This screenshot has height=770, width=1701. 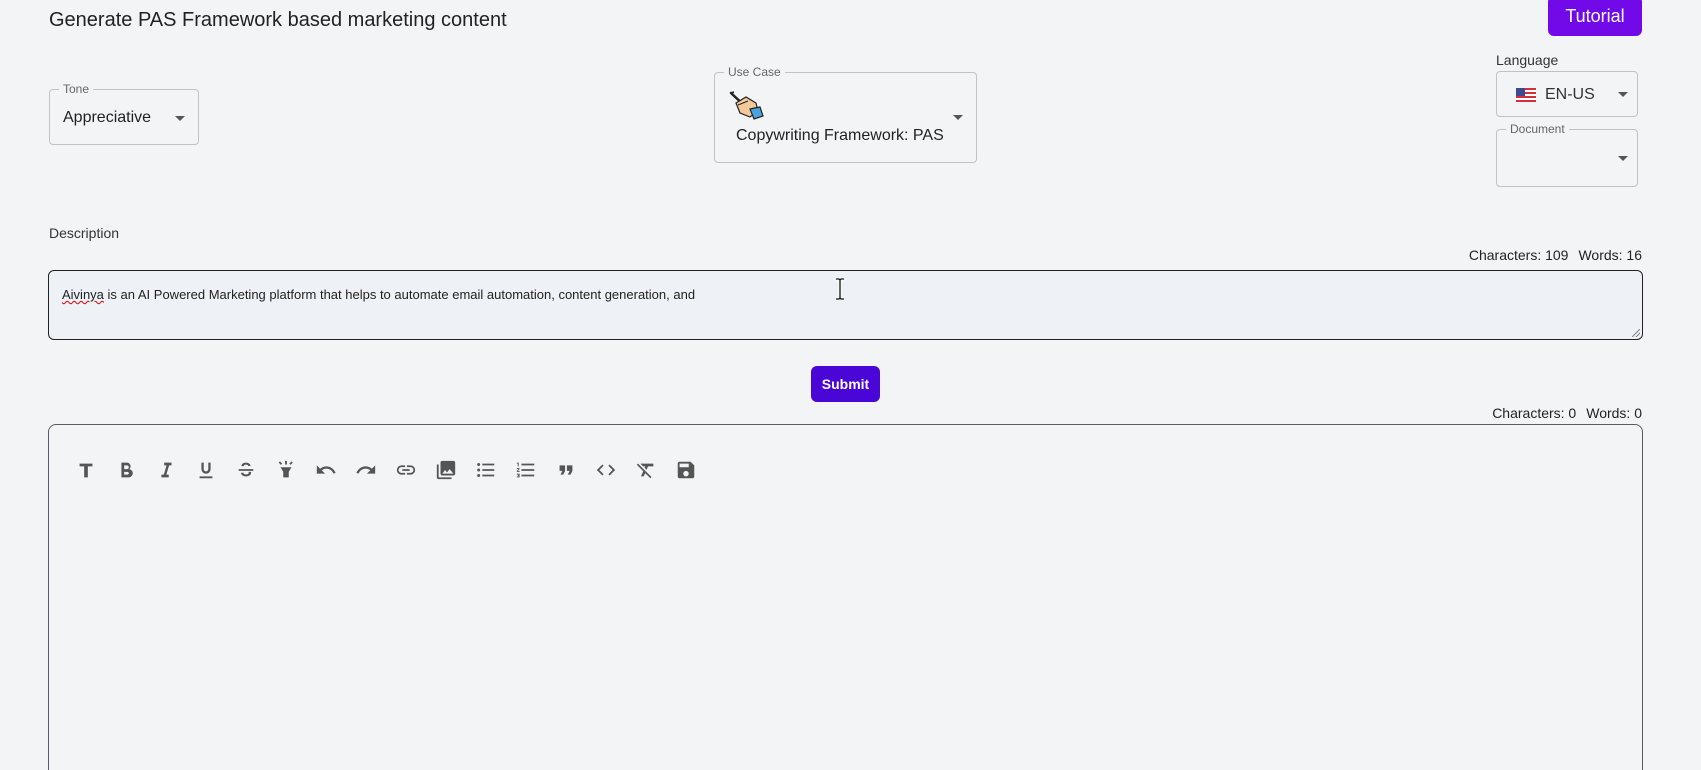 I want to click on editor-toolbar, so click(x=386, y=470).